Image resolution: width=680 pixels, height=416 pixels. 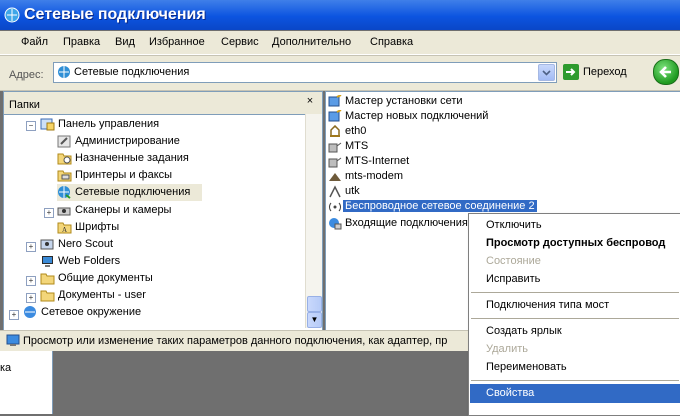 I want to click on folders-pane-close-button: ×, so click(x=310, y=101).